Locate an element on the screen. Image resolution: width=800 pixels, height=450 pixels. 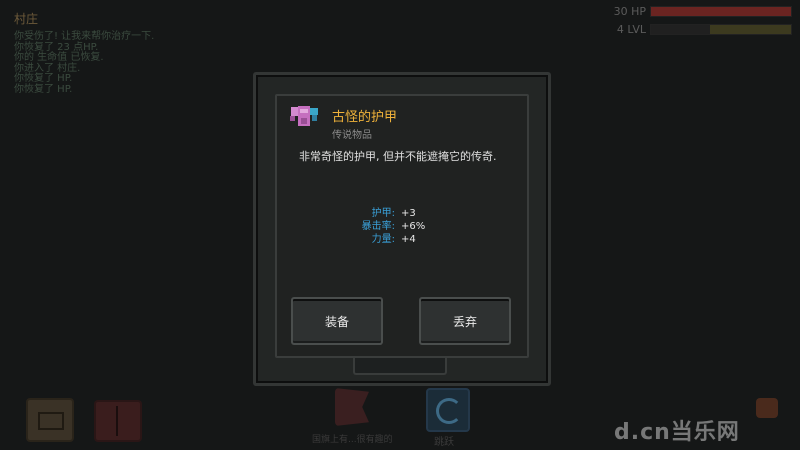
jump-button is located at coordinates (448, 410).